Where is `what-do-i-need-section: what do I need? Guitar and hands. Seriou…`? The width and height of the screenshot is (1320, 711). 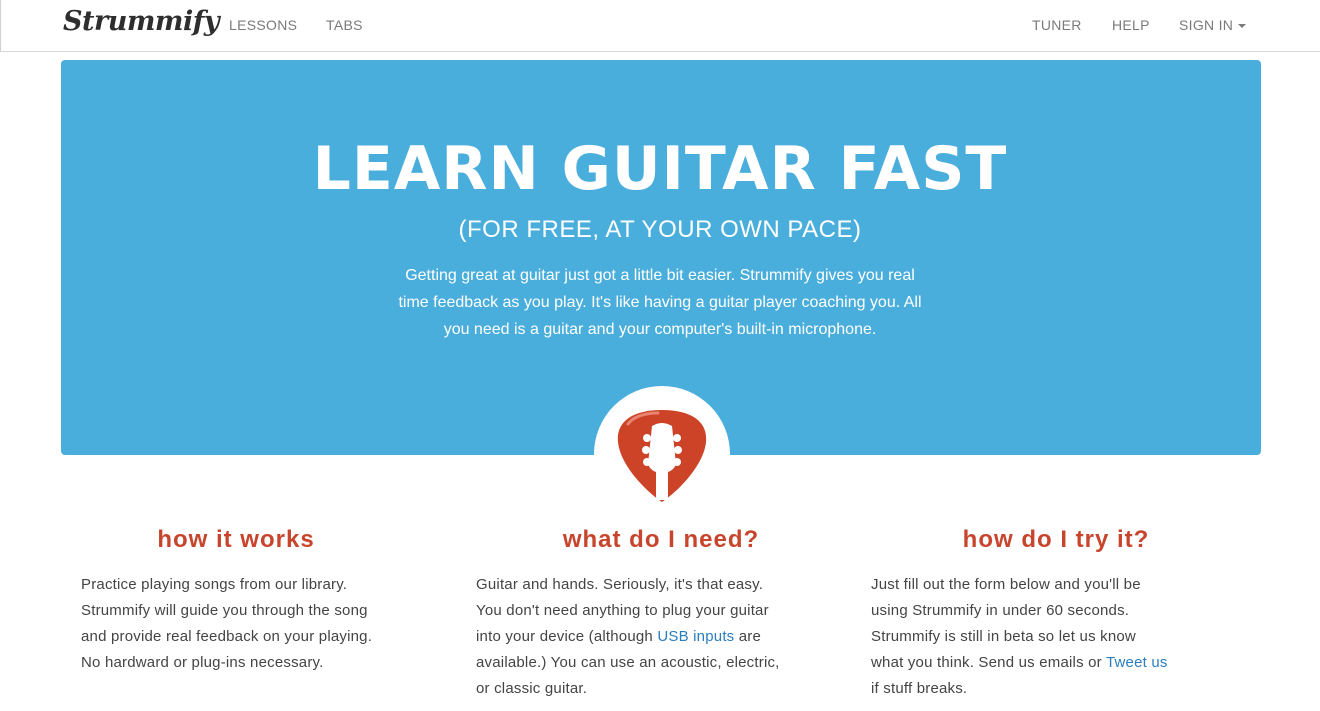 what-do-i-need-section: what do I need? Guitar and hands. Seriou… is located at coordinates (646, 611).